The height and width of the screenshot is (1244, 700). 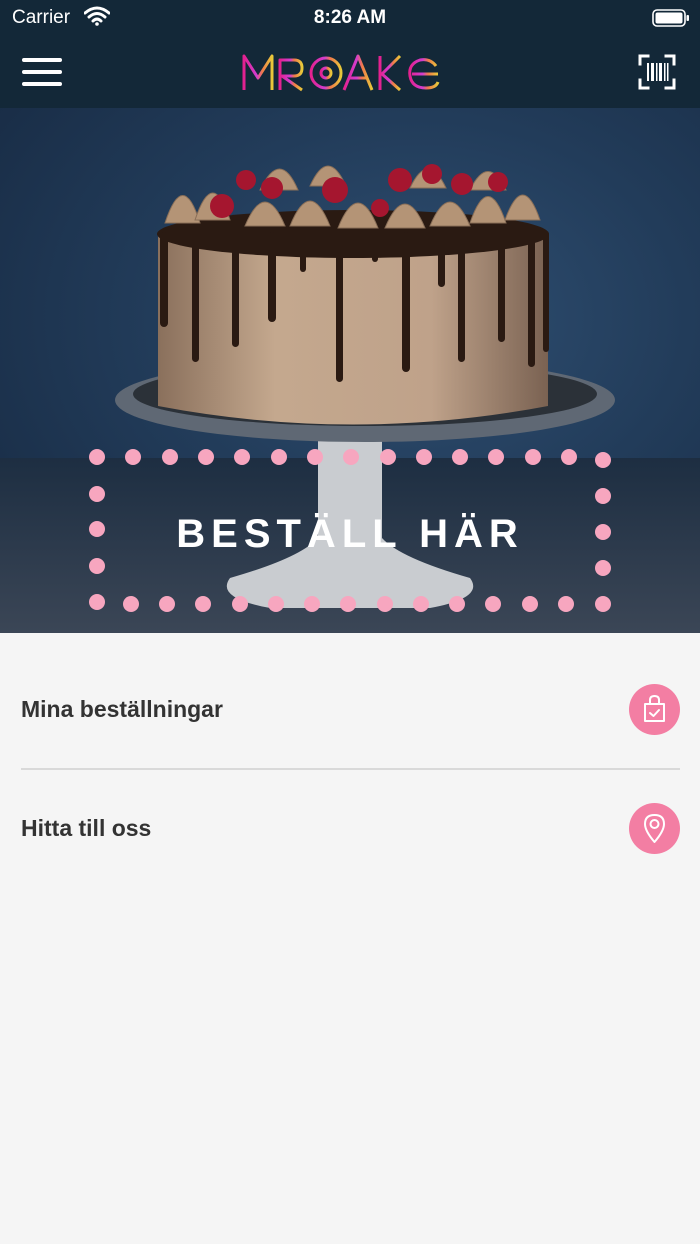 I want to click on barcode-scan-icon, so click(x=657, y=72).